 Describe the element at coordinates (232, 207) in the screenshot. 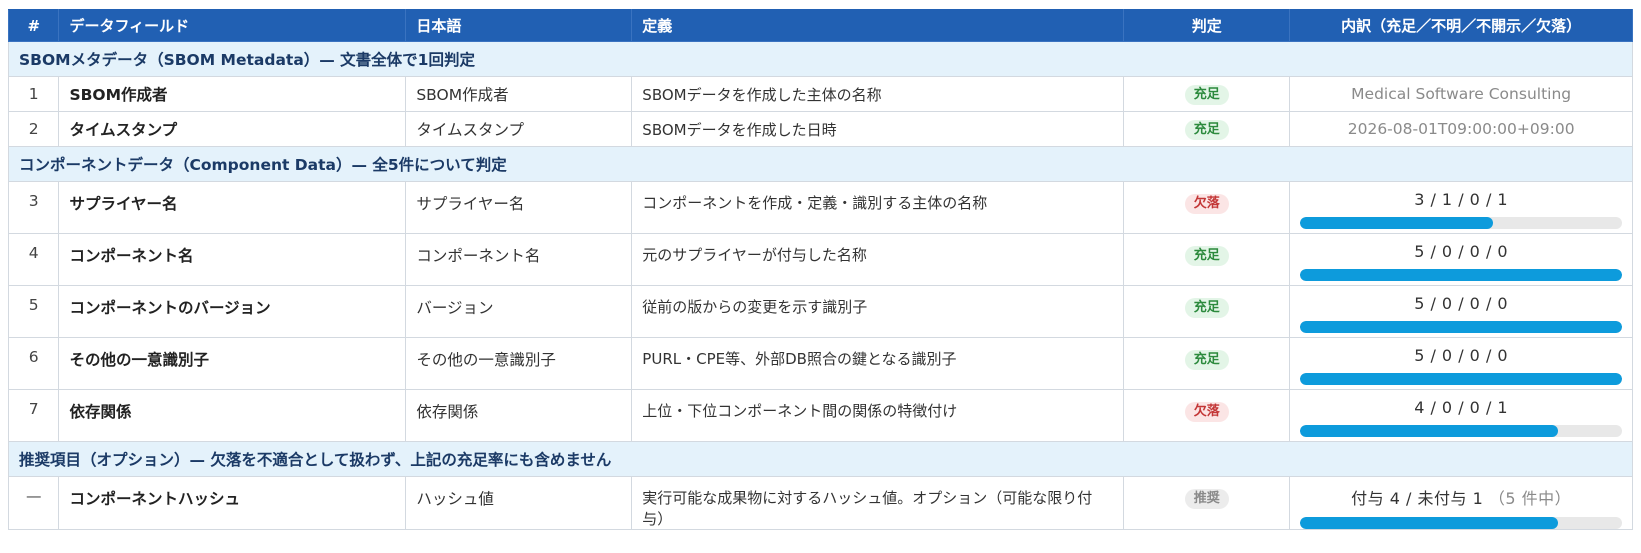

I see `field-name: サプライヤー名` at that location.